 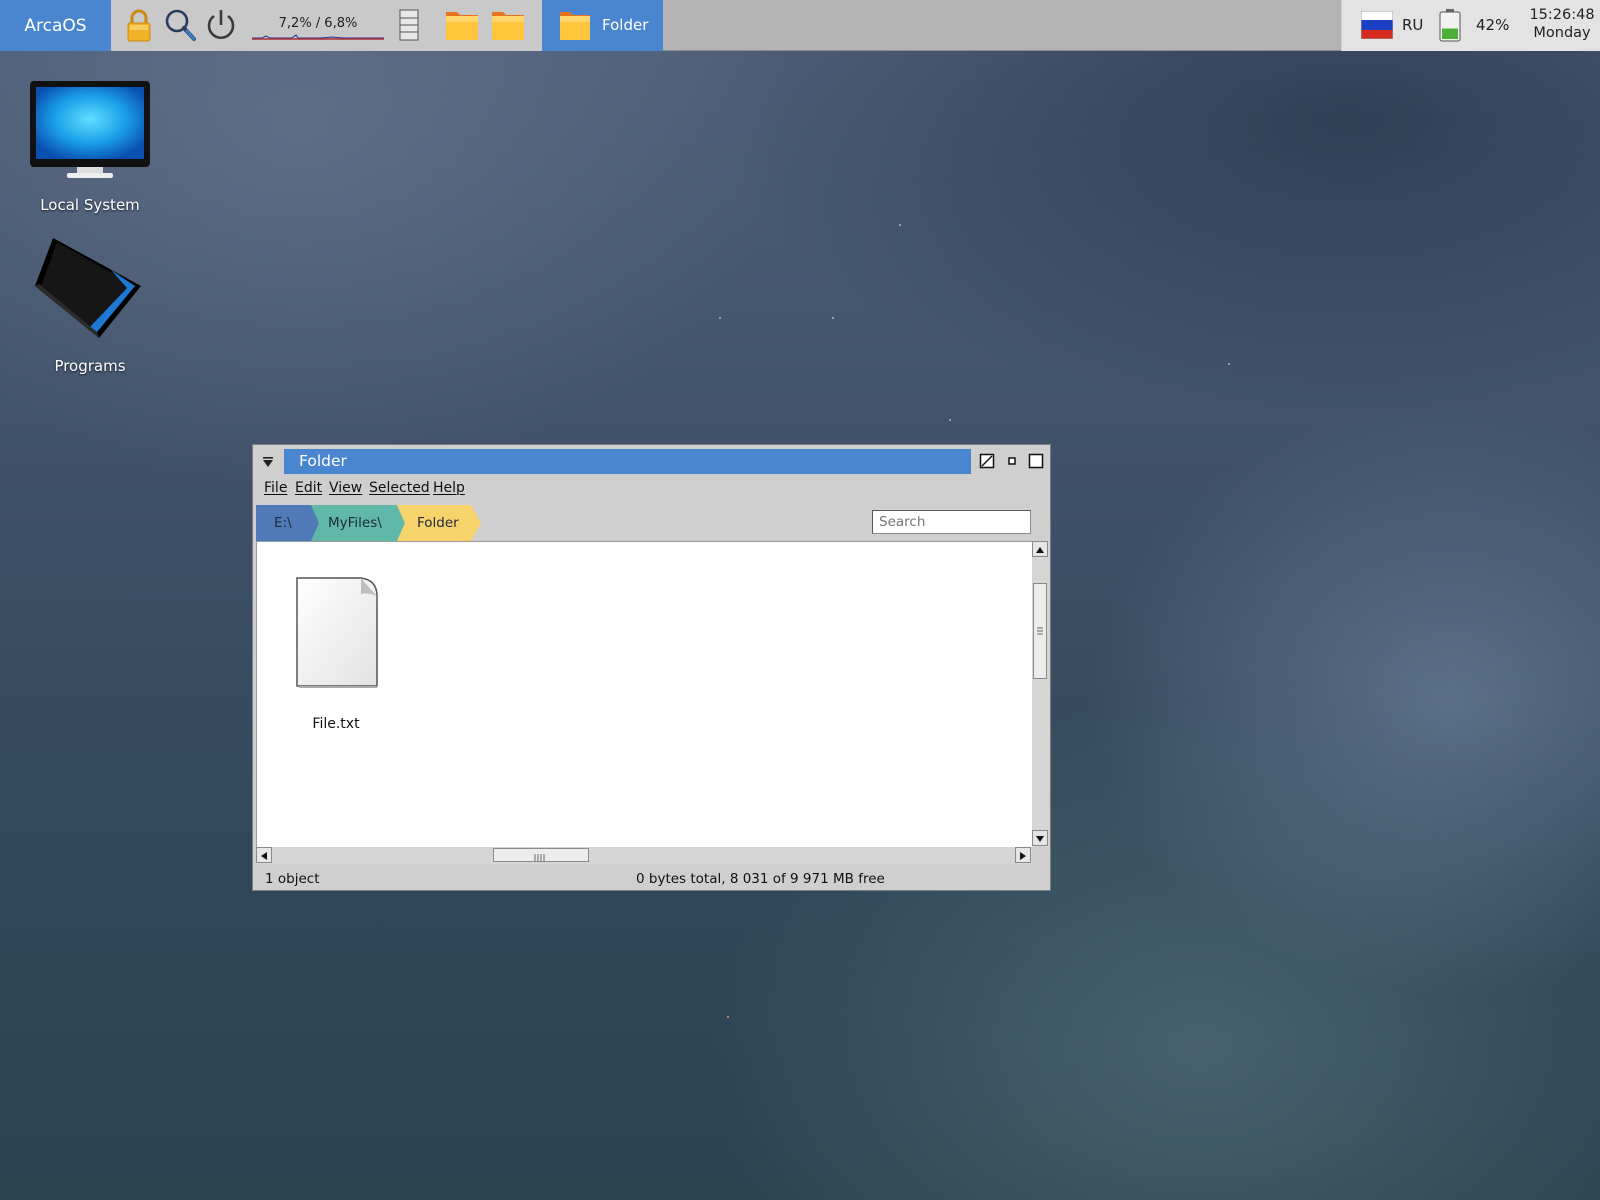 What do you see at coordinates (1036, 461) in the screenshot?
I see `maximize-icon` at bounding box center [1036, 461].